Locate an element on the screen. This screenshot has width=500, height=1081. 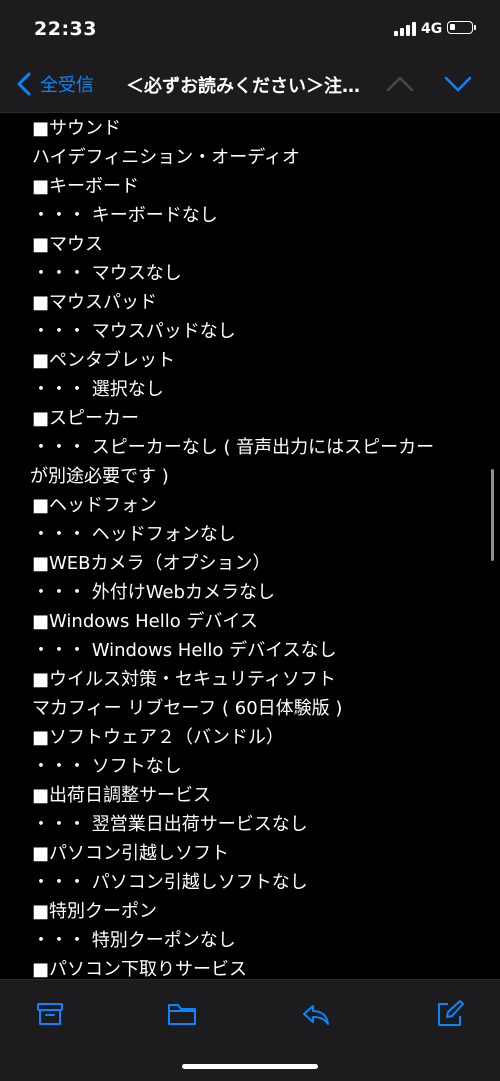
message-line: ■ウイルス対策・セキュリティソフト is located at coordinates (184, 679).